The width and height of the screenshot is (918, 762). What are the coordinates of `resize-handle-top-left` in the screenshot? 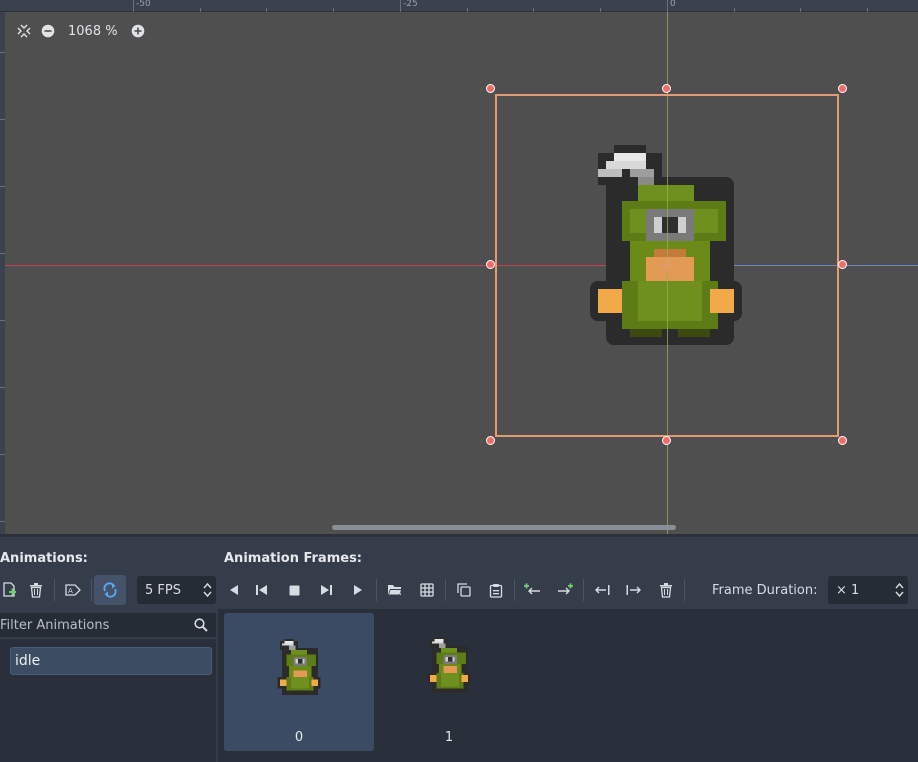 It's located at (490, 88).